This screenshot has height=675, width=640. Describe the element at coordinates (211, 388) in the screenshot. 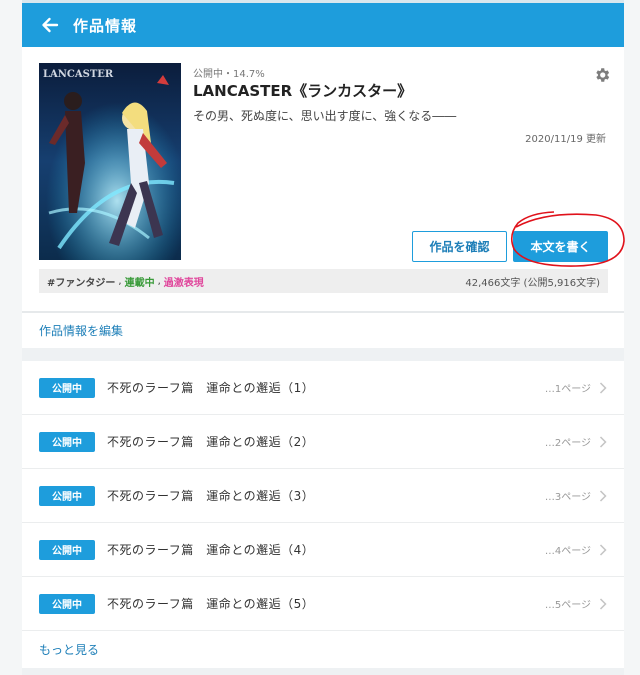

I see `episode-title: 不死のラーフ篇 運命との邂逅（1）` at that location.